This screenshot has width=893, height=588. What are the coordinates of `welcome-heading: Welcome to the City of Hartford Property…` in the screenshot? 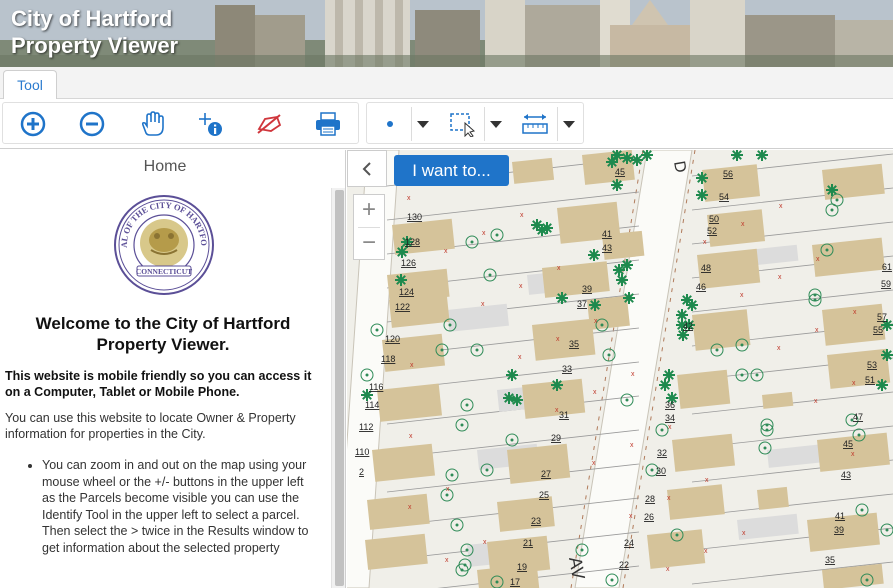 It's located at (163, 334).